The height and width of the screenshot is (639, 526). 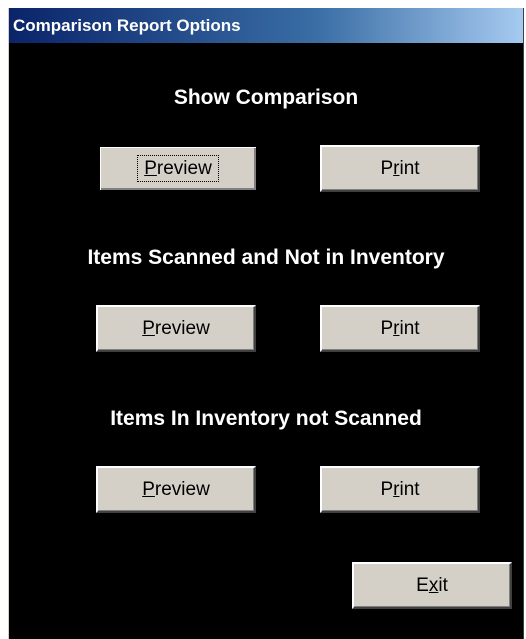 What do you see at coordinates (266, 97) in the screenshot?
I see `show-comparison-heading: Show Comparison` at bounding box center [266, 97].